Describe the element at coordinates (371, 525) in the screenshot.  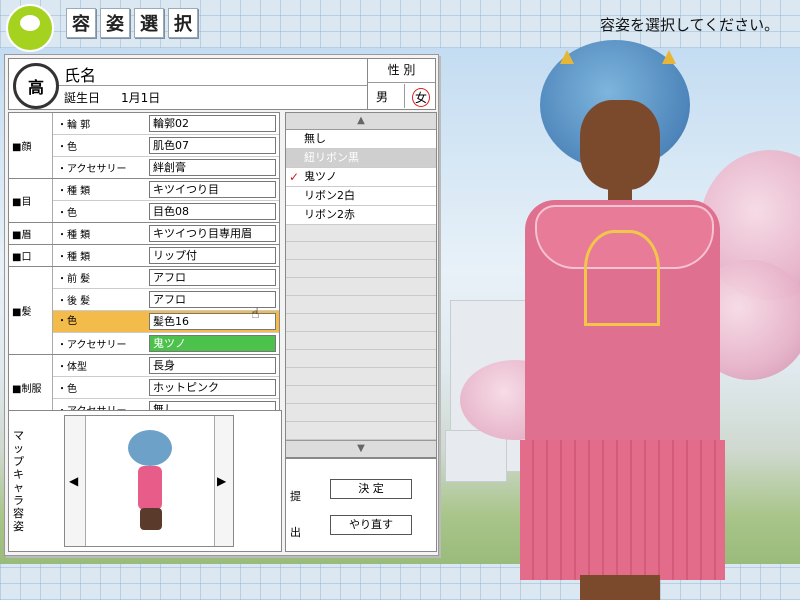
I see `redo-button: やり直す` at that location.